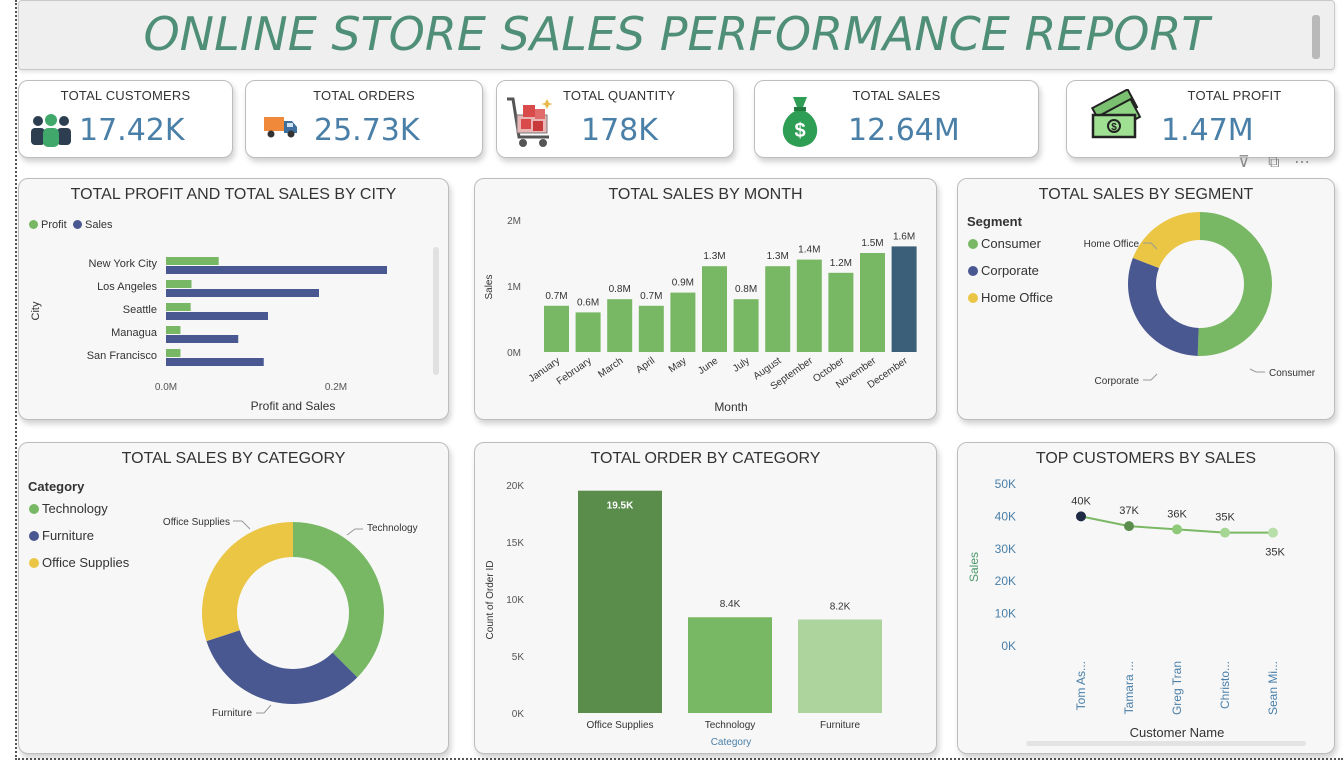  I want to click on y-tick-label: 15K, so click(515, 543).